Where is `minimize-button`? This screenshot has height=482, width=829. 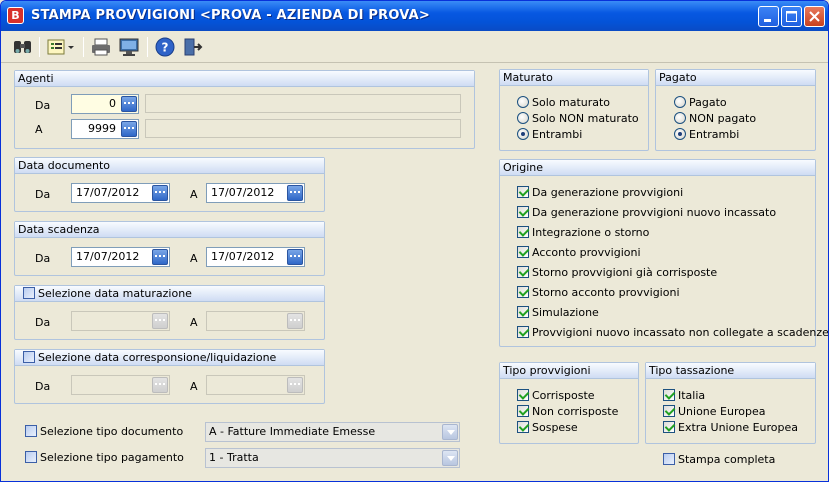
minimize-button is located at coordinates (768, 16).